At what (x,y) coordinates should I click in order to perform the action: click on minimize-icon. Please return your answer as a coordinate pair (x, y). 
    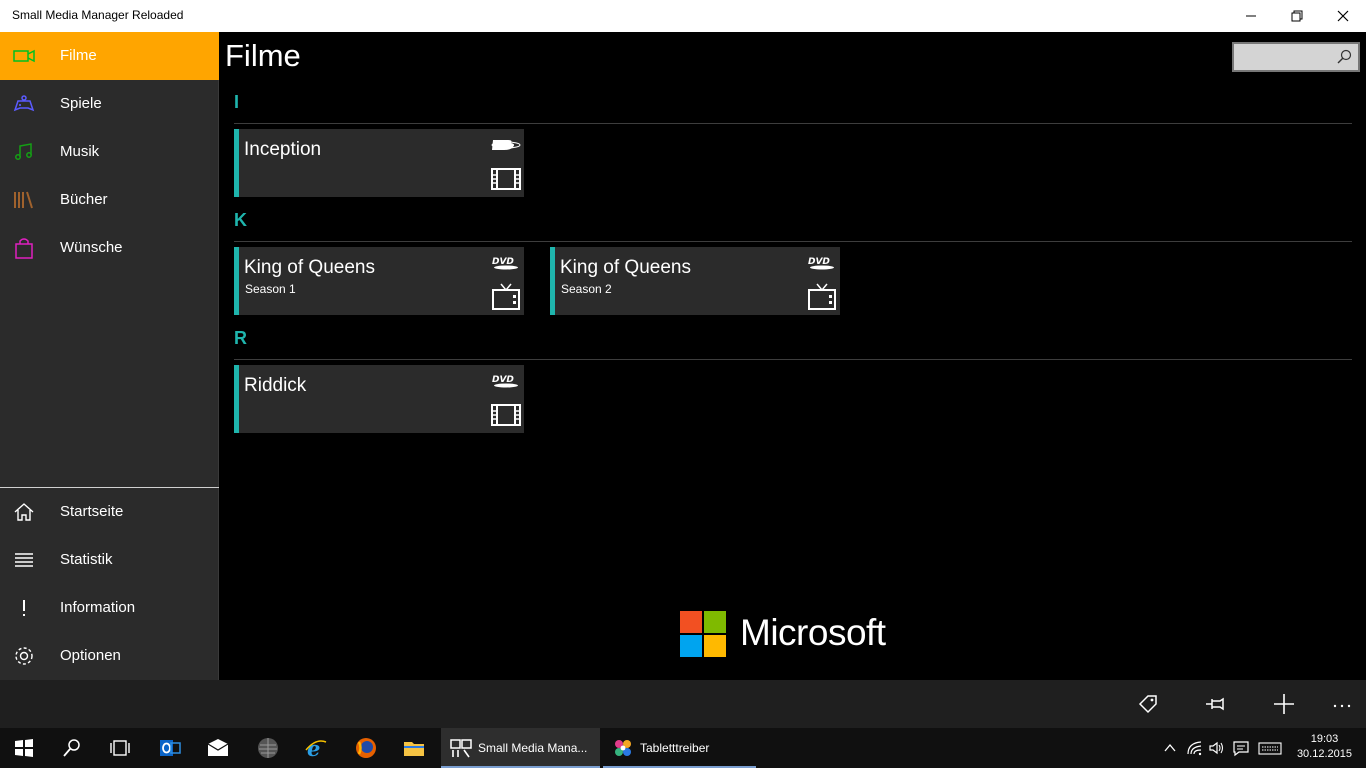
    Looking at the image, I should click on (1251, 16).